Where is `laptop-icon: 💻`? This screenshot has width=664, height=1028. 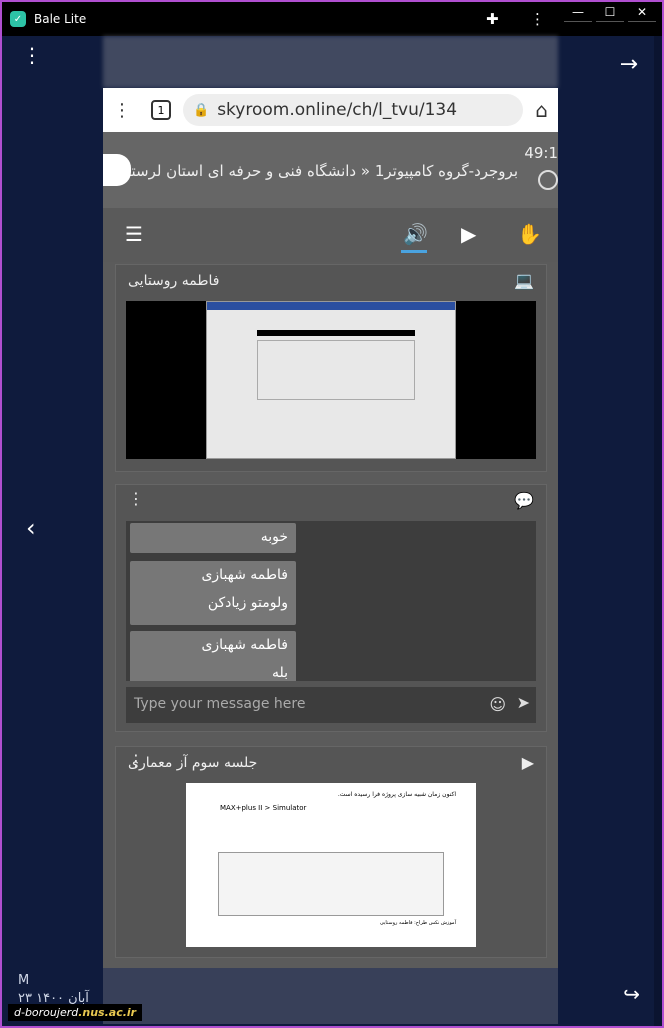
laptop-icon: 💻 is located at coordinates (524, 280).